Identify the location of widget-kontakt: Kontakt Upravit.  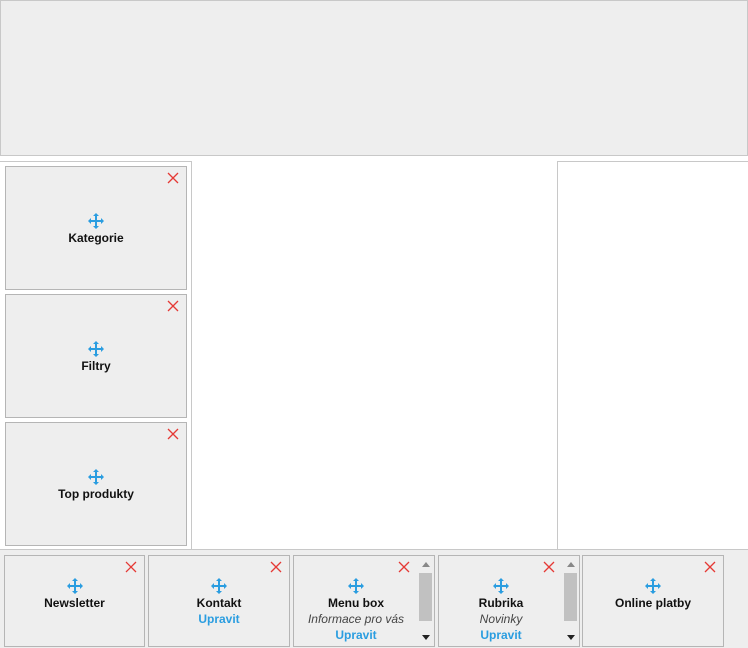
(219, 601).